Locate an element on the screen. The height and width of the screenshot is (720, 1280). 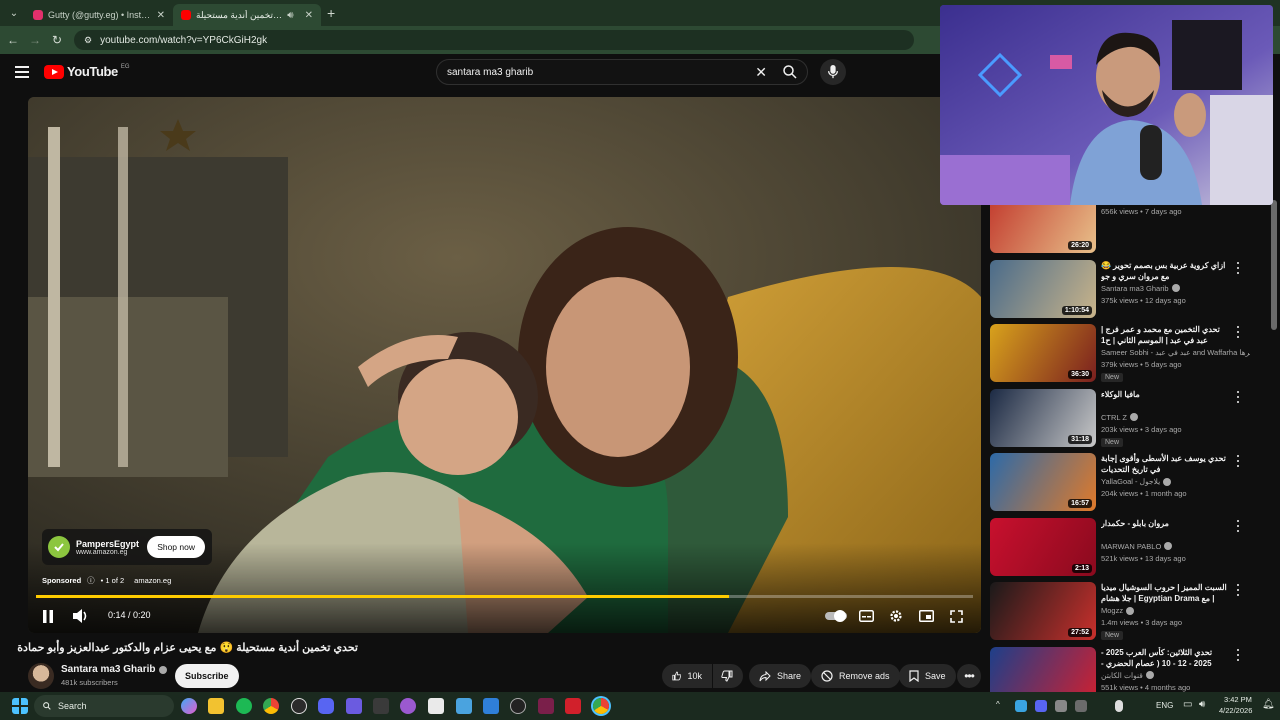
related-video-item: 26:203li Boltx656k views • 7 days ago is located at coordinates (1120, 226).